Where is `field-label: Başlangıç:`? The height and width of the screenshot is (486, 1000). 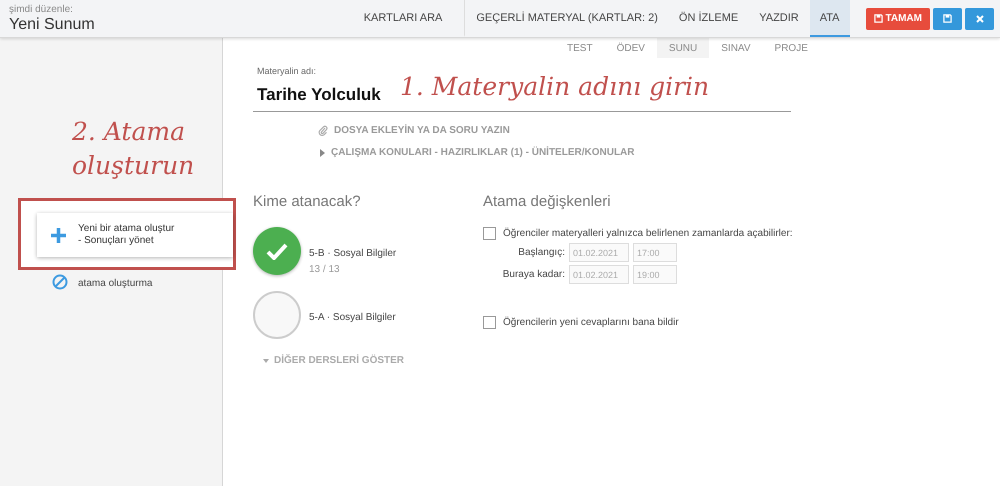
field-label: Başlangıç: is located at coordinates (541, 252).